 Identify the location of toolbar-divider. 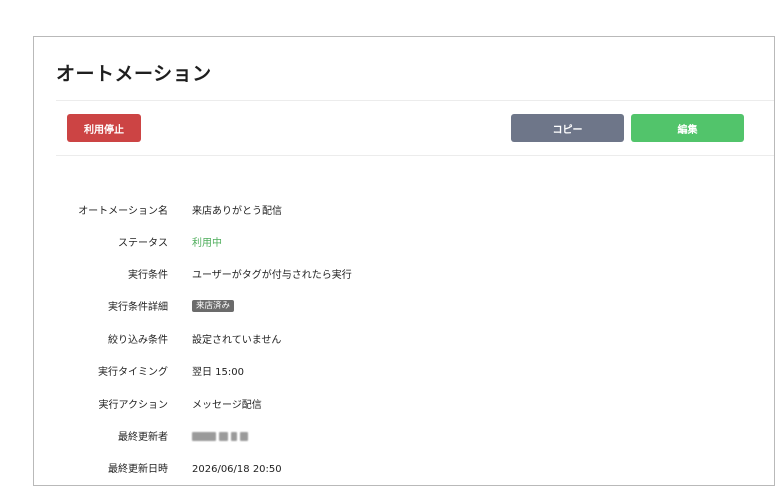
(415, 155).